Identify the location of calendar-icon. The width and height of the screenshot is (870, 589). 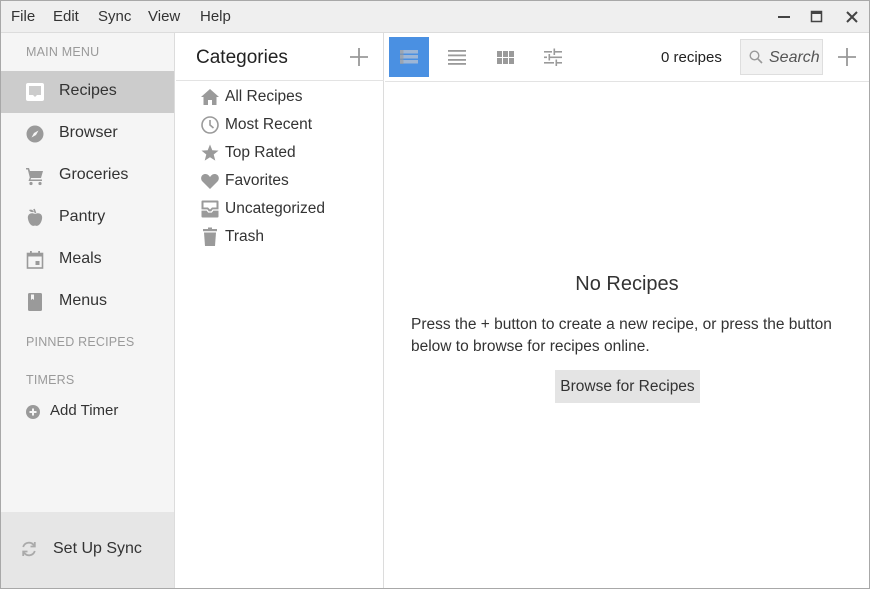
(35, 260).